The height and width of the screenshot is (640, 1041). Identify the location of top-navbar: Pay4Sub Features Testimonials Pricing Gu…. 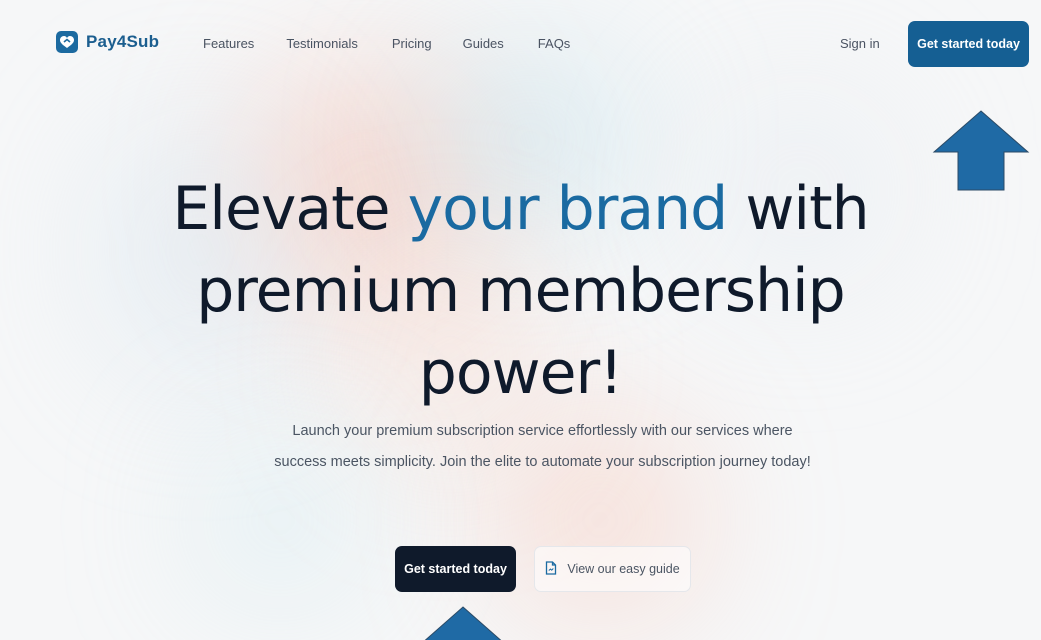
(520, 44).